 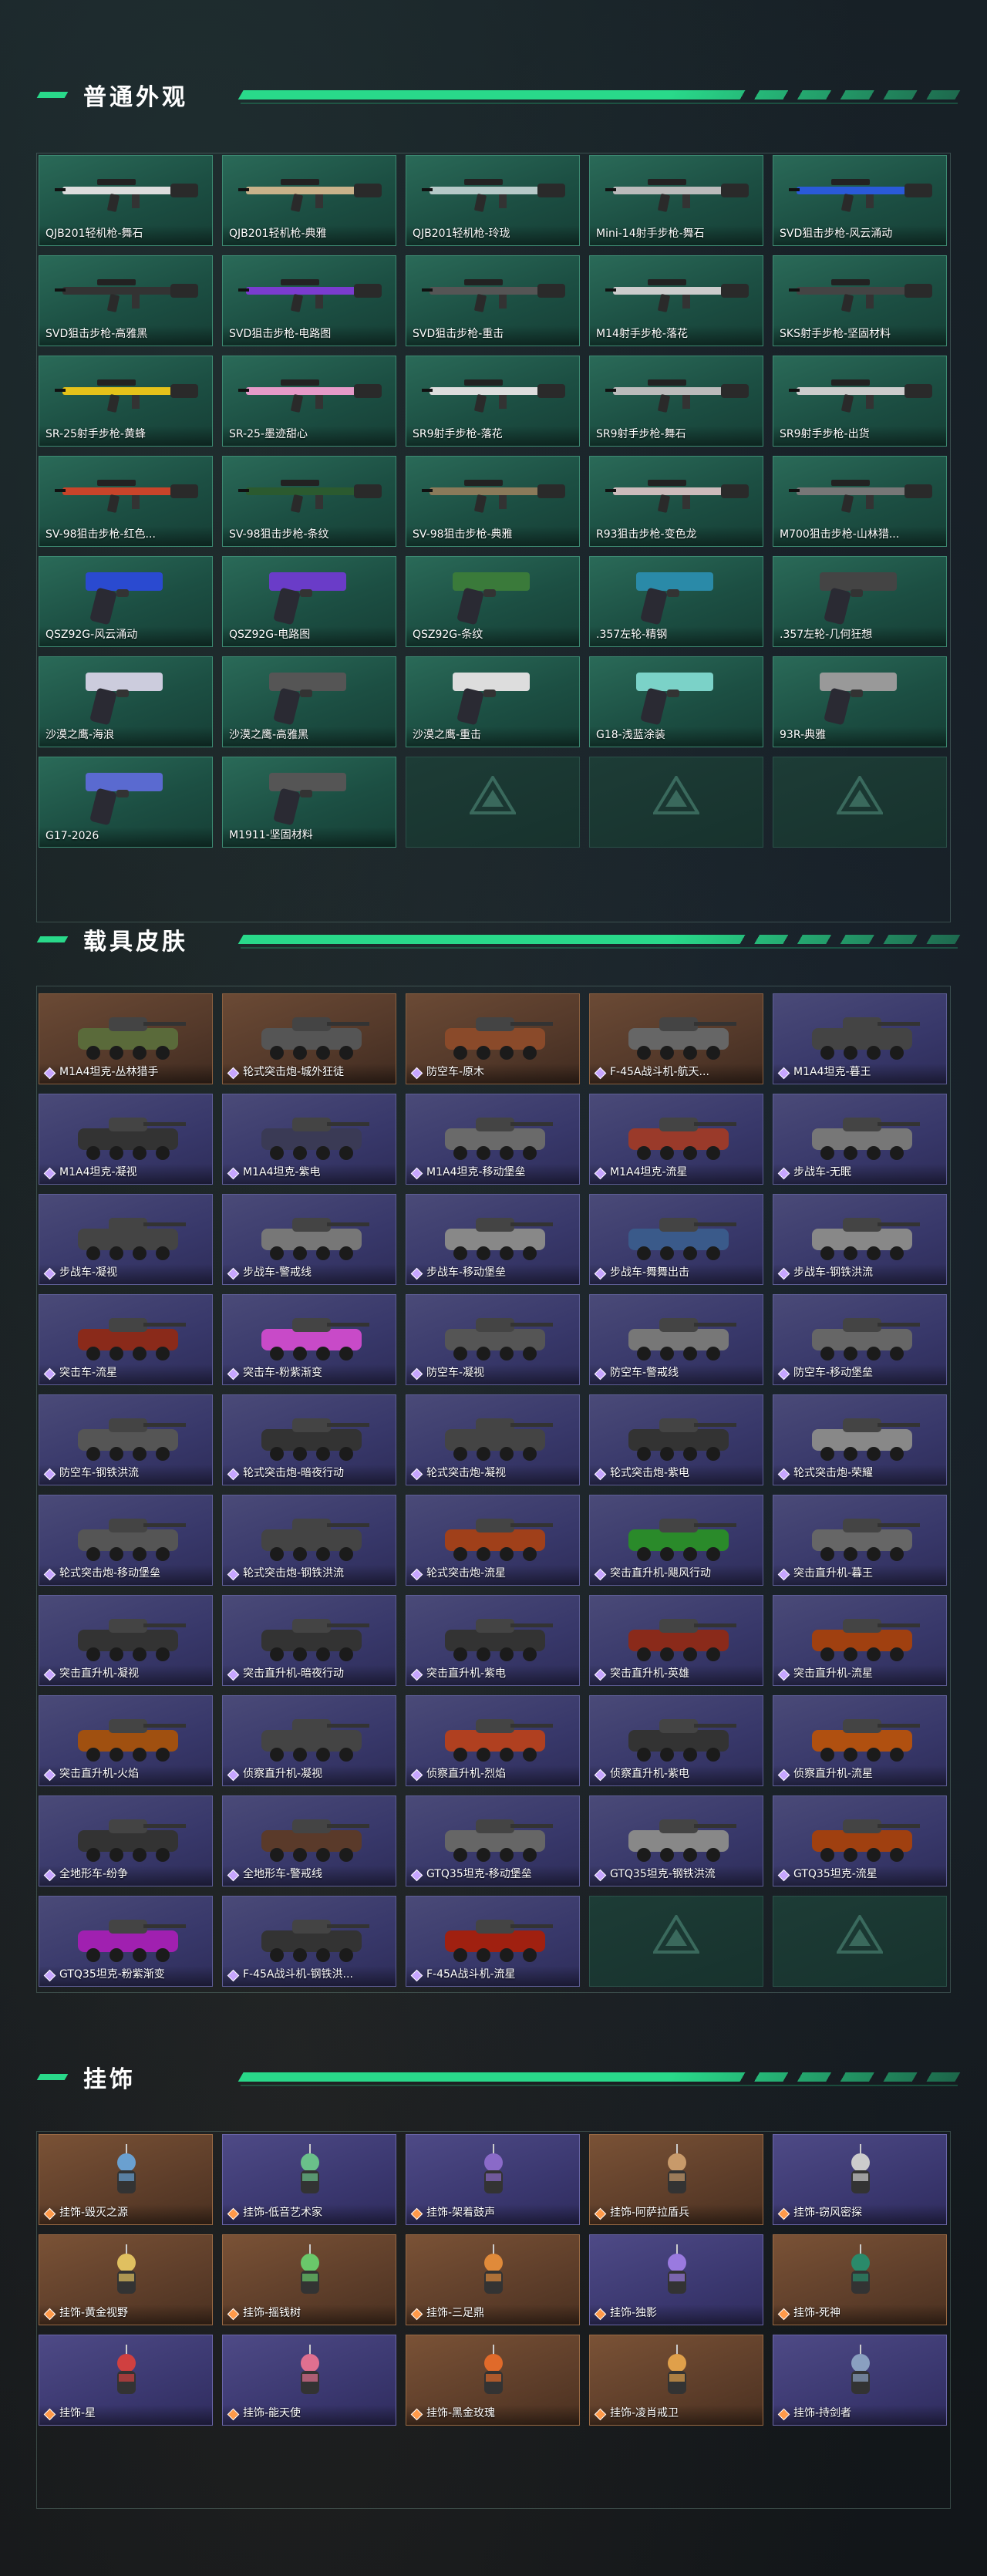 What do you see at coordinates (493, 1540) in the screenshot?
I see `vehicle-skin-card: 轮式突击炮-流星` at bounding box center [493, 1540].